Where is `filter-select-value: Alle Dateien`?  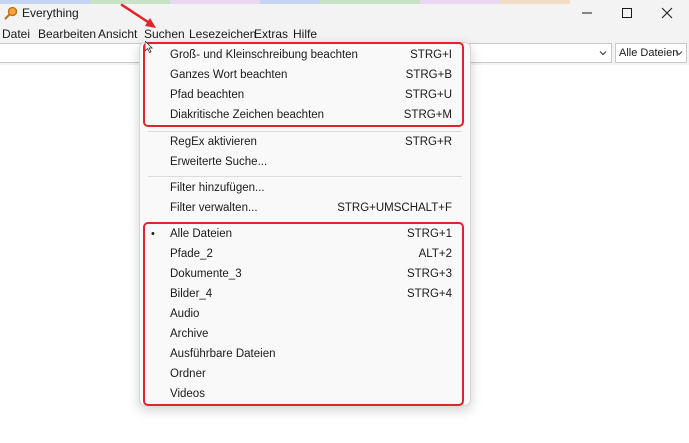 filter-select-value: Alle Dateien is located at coordinates (649, 53).